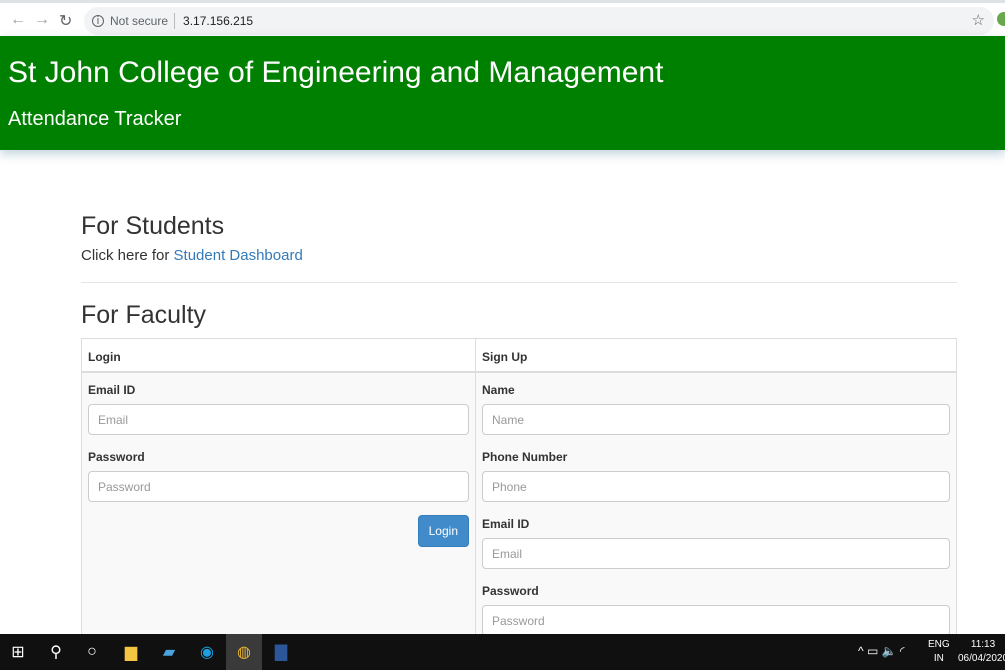  I want to click on site-subtitle: Attendance Tracker, so click(95, 119).